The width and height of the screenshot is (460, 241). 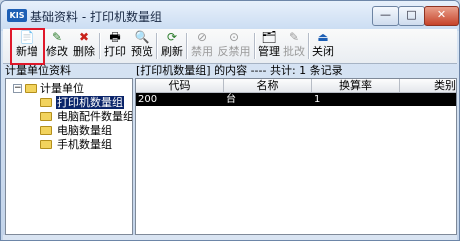 What do you see at coordinates (17, 15) in the screenshot?
I see `kis-app-icon: KIS` at bounding box center [17, 15].